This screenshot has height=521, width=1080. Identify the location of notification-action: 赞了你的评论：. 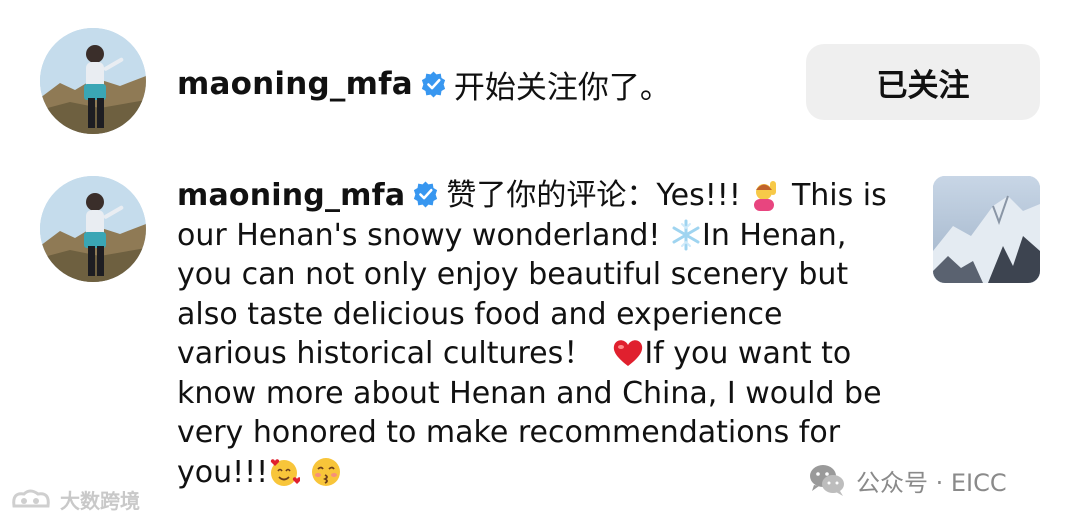
(551, 195).